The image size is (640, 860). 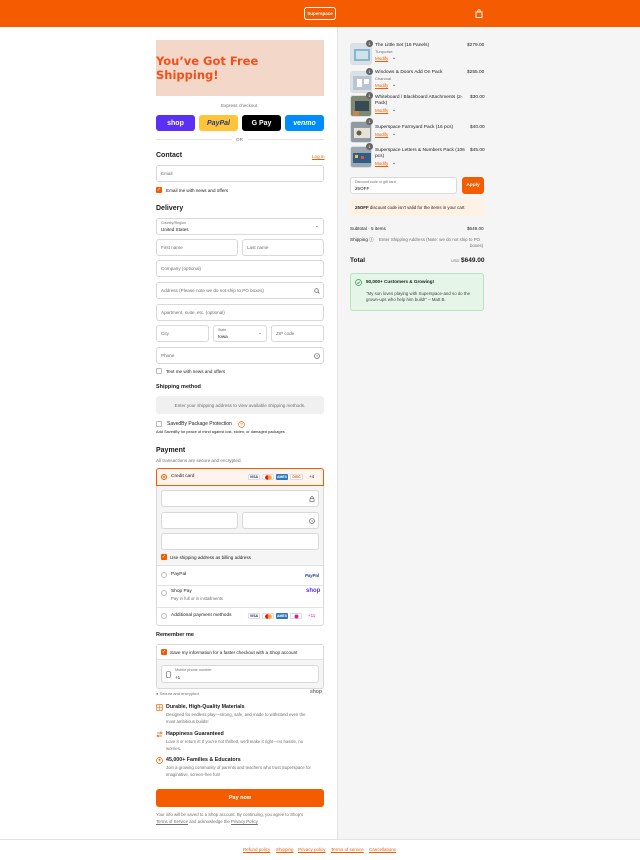 I want to click on info-icon: ?, so click(x=241, y=424).